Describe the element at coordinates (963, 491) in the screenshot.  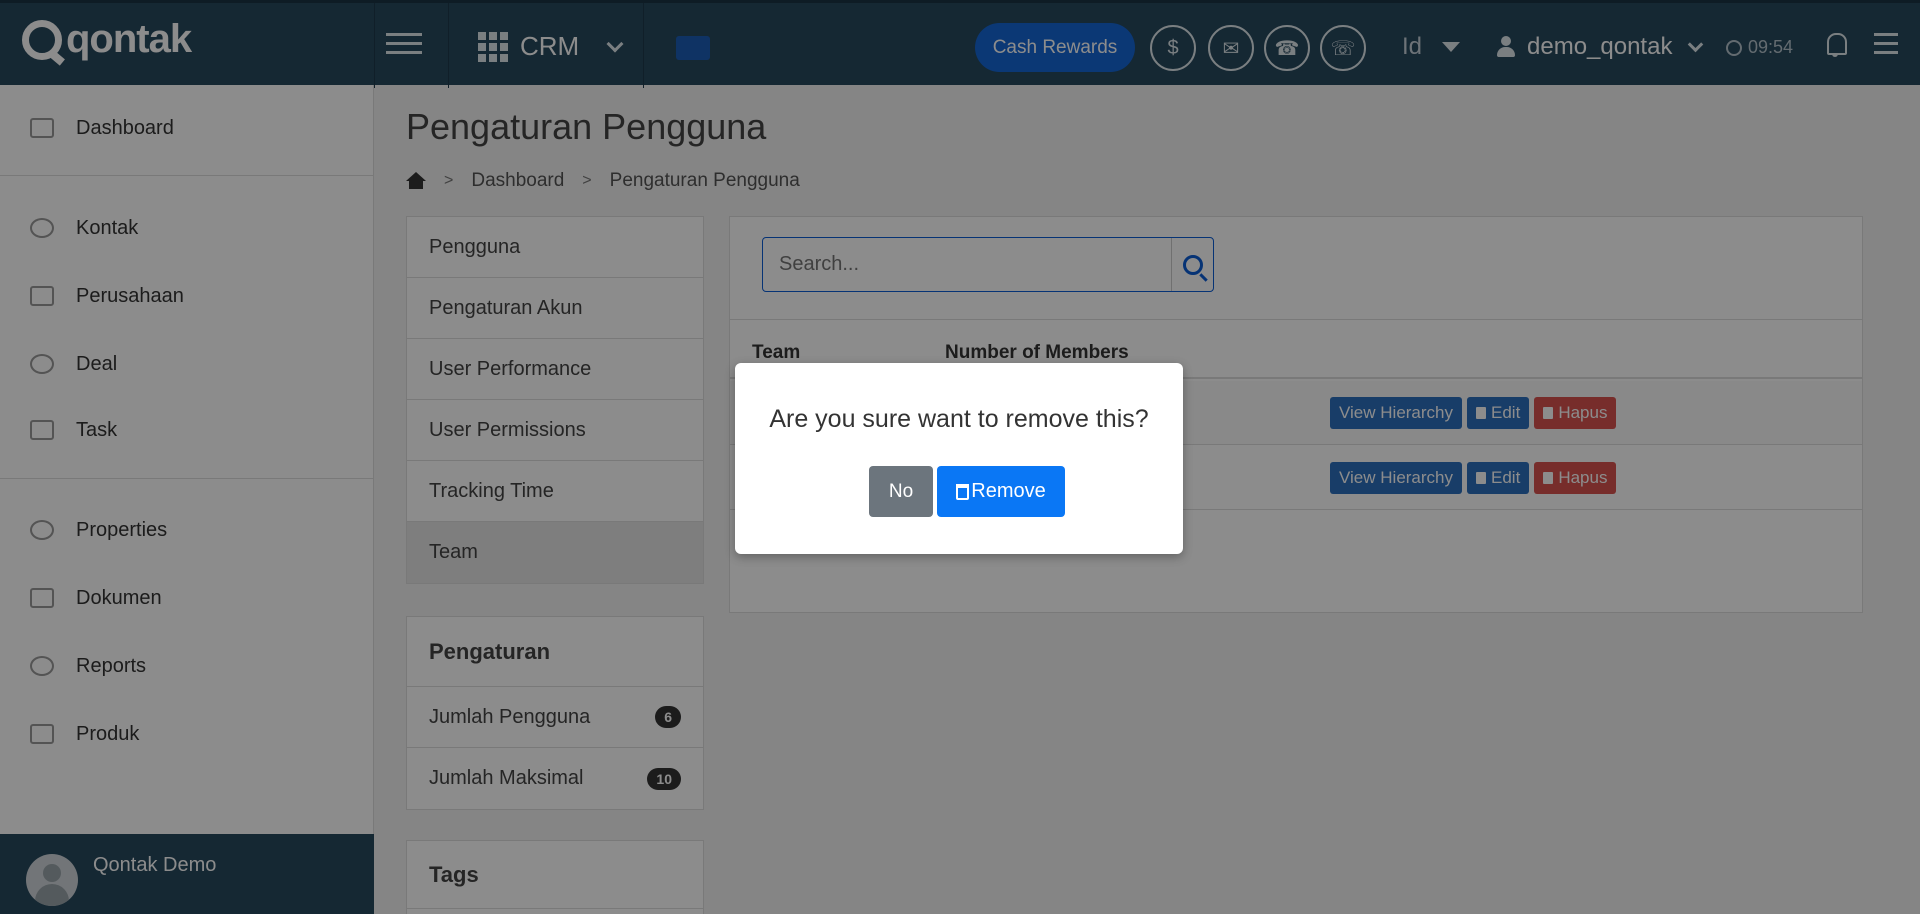
I see `trash-icon` at that location.